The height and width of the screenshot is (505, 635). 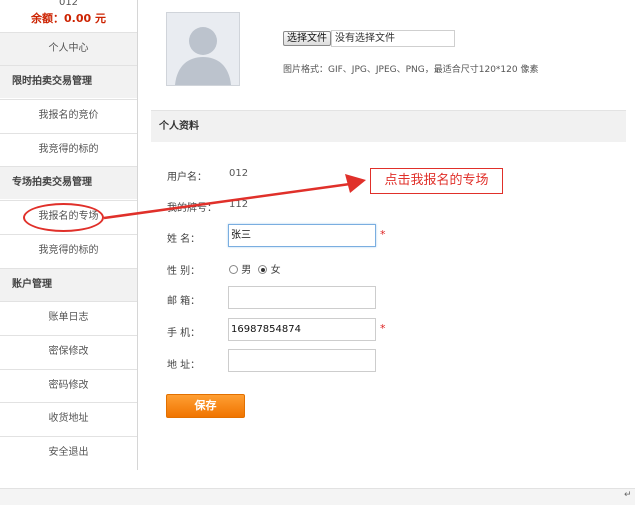 What do you see at coordinates (317, 496) in the screenshot?
I see `footer-strip` at bounding box center [317, 496].